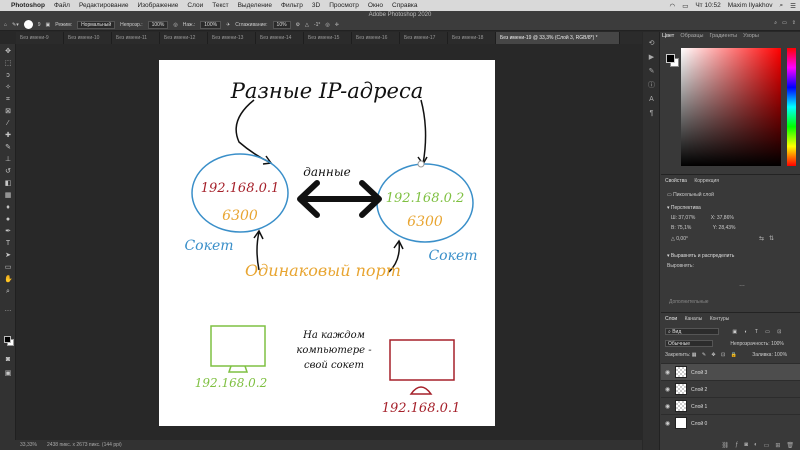 The image size is (800, 450). I want to click on mask-icon: ◙, so click(746, 445).